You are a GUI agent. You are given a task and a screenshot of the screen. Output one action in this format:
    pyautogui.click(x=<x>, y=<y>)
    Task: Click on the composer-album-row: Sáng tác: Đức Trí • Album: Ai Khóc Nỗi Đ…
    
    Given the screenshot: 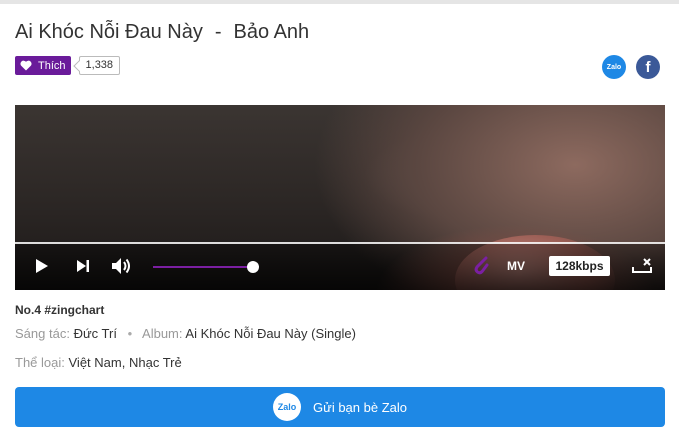 What is the action you would take?
    pyautogui.click(x=185, y=333)
    